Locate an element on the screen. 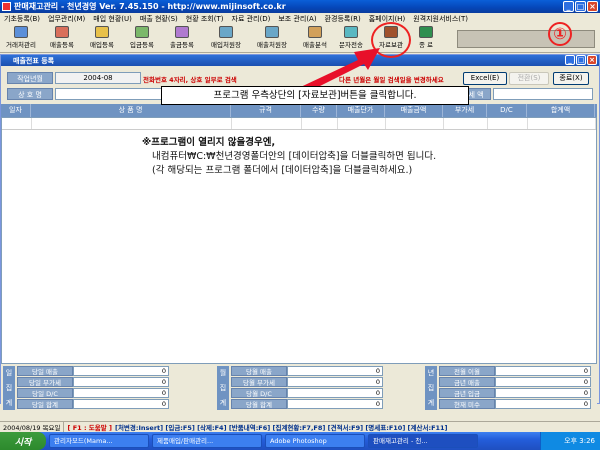 Image resolution: width=600 pixels, height=450 pixels. menu-item-env: 환경등록(R) is located at coordinates (343, 19).